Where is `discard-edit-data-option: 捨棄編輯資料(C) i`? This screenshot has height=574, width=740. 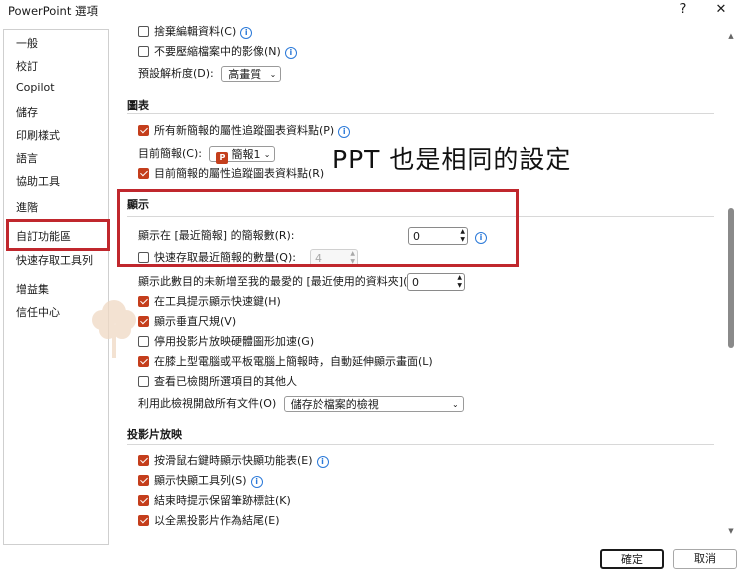
discard-edit-data-option: 捨棄編輯資料(C) i is located at coordinates (195, 32).